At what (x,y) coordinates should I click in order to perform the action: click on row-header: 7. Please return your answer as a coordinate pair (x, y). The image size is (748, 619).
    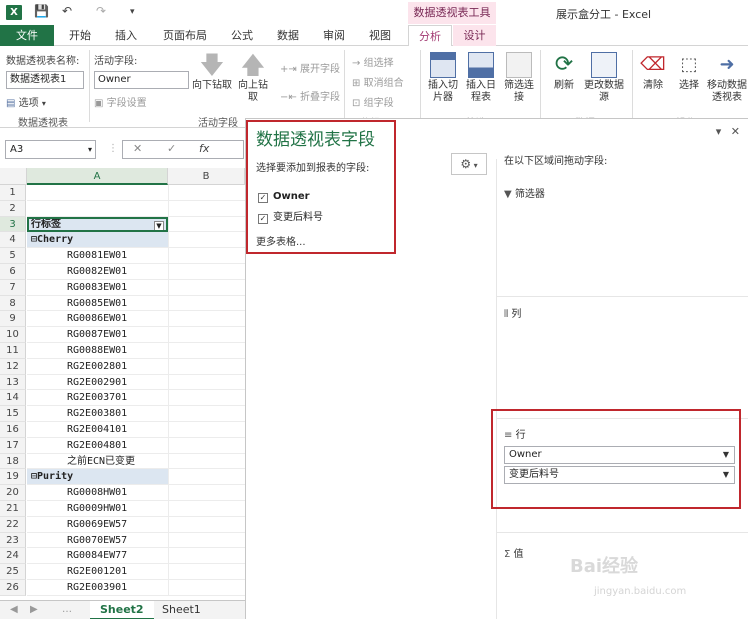
    Looking at the image, I should click on (13, 287).